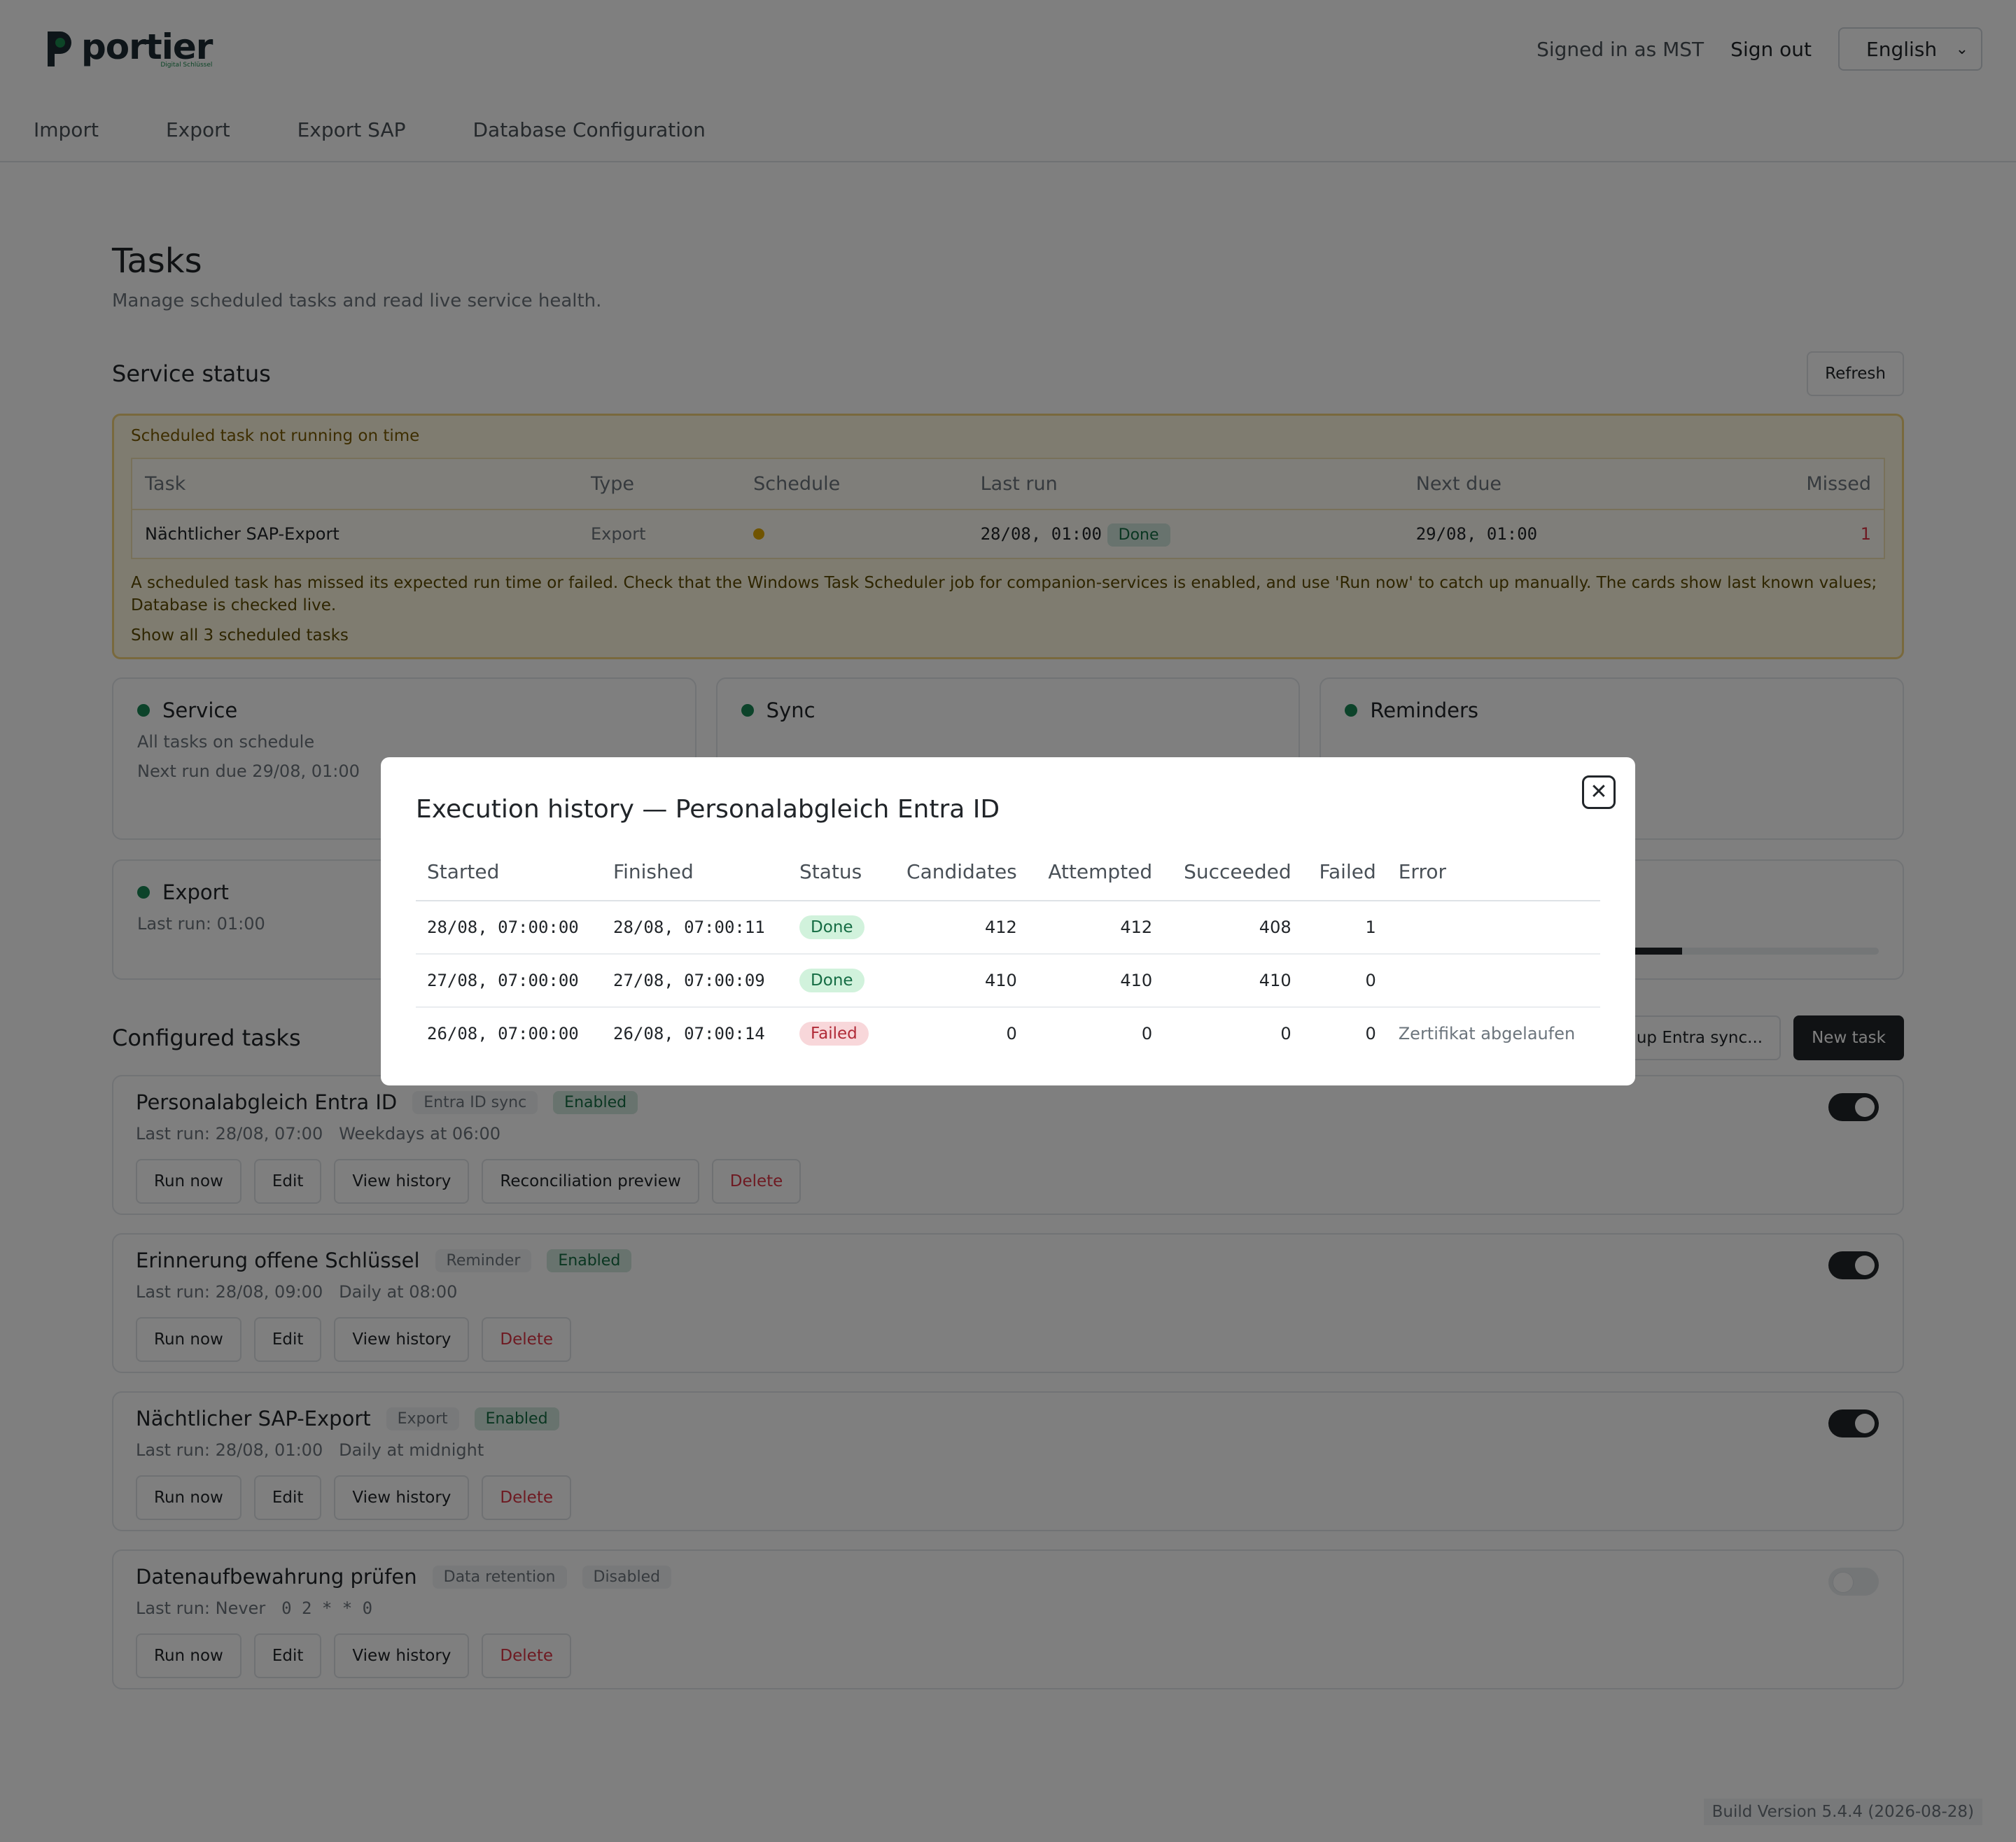 The height and width of the screenshot is (1842, 2016). Describe the element at coordinates (695, 928) in the screenshot. I see `finished-cell: 28/08, 07:00:11` at that location.